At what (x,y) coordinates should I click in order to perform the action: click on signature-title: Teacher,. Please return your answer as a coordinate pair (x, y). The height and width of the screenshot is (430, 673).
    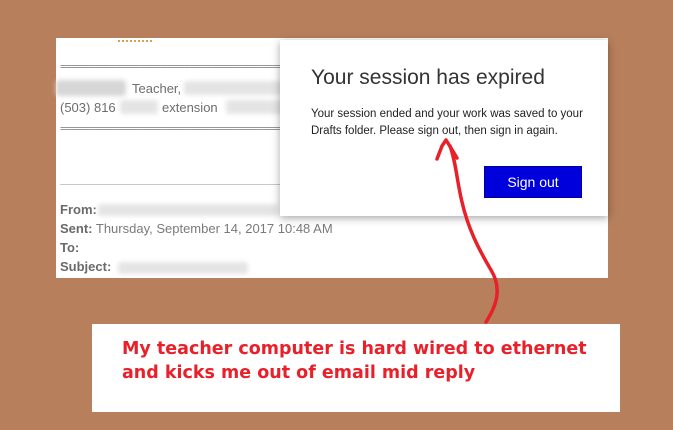
    Looking at the image, I should click on (157, 88).